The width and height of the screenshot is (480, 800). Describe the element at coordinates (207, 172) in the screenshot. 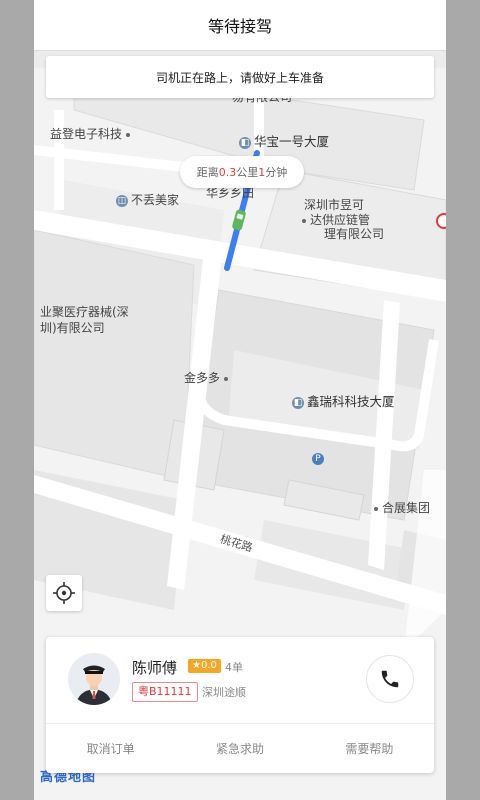

I see `distance-prefix: 距离` at that location.